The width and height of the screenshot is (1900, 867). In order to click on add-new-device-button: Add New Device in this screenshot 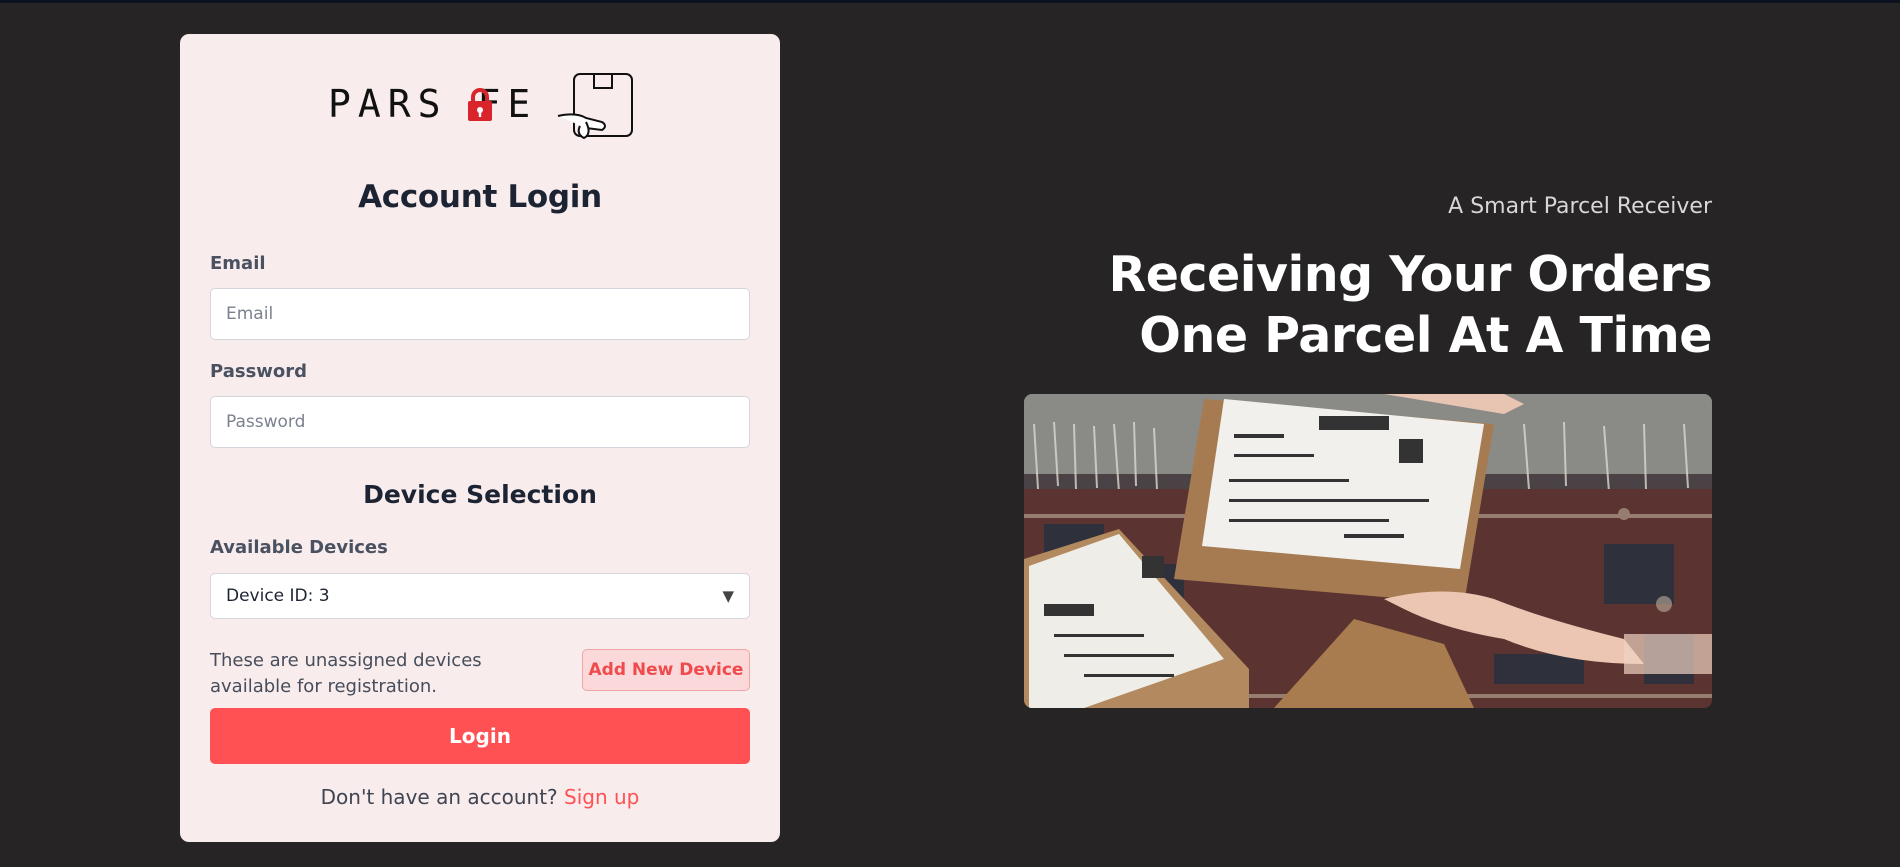, I will do `click(666, 670)`.